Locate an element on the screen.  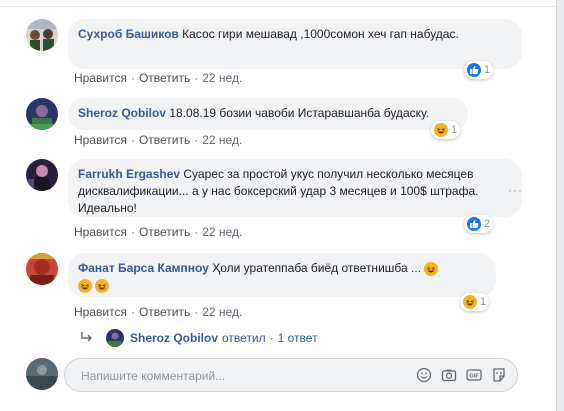
reply-action: ответил is located at coordinates (244, 338).